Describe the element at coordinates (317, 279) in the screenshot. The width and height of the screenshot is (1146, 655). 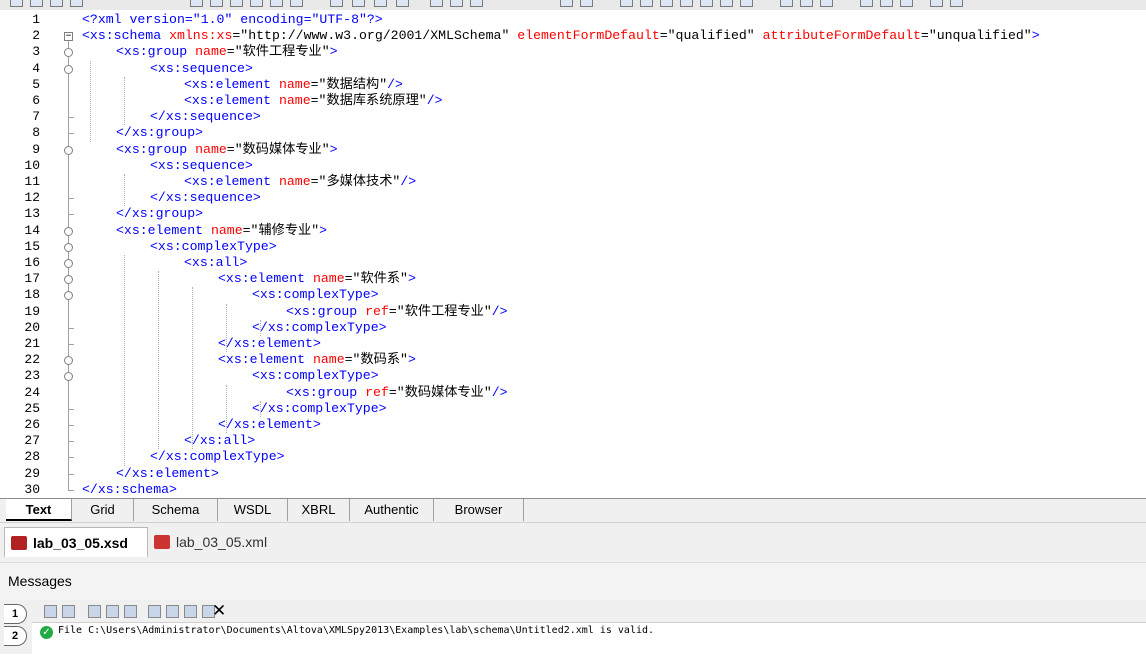
I see `code-line: <xs:element name="软件系">` at that location.